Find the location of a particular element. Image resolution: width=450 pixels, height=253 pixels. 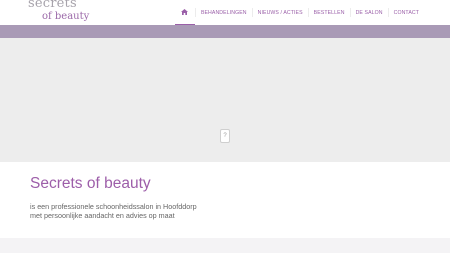

nav-nieuws-acties: NIEUWS / ACTIES is located at coordinates (280, 12).